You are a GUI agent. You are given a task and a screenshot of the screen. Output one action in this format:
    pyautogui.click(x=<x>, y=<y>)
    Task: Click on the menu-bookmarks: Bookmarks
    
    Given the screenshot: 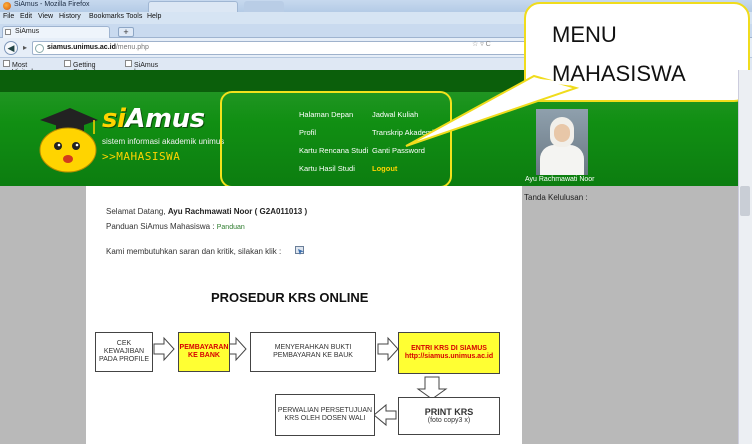 What is the action you would take?
    pyautogui.click(x=106, y=16)
    